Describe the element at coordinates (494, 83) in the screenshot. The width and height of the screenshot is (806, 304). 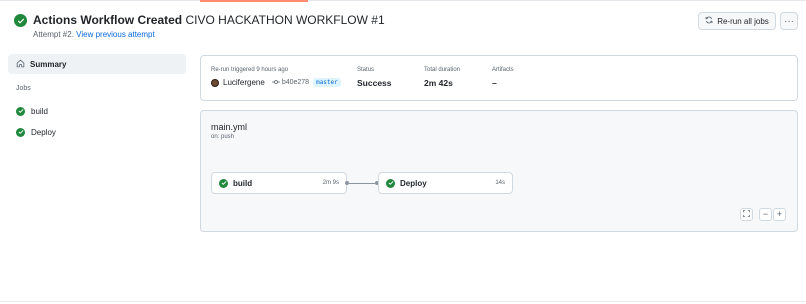
I see `artifacts-value: –` at that location.